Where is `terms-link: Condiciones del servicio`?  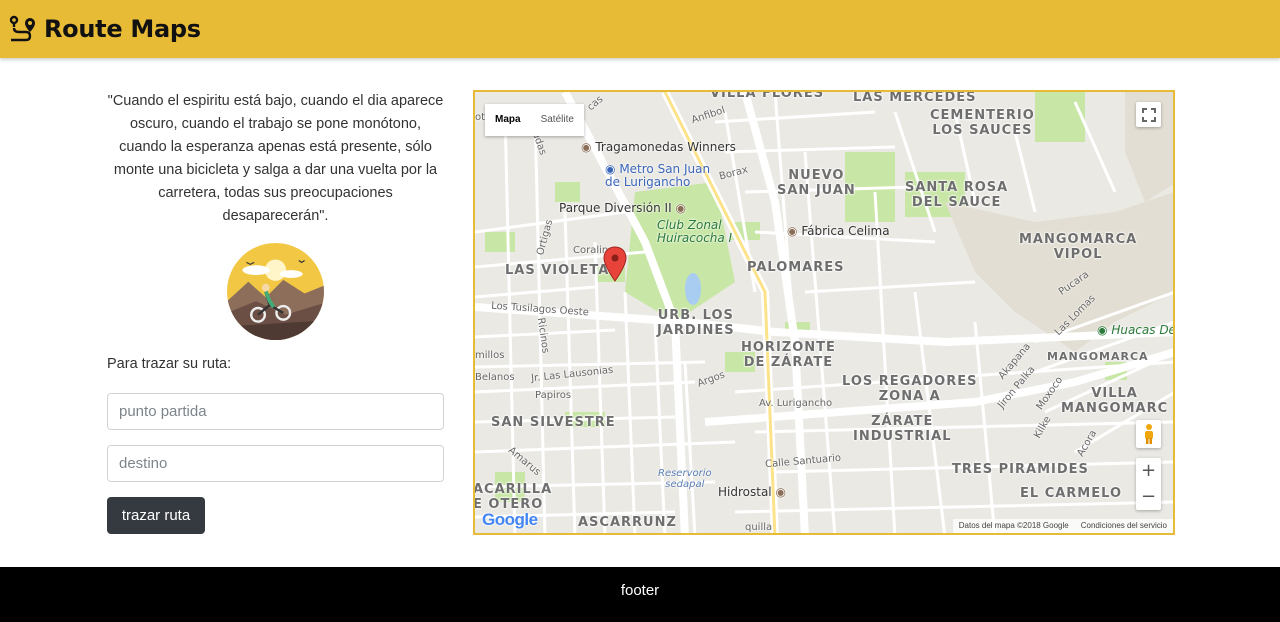 terms-link: Condiciones del servicio is located at coordinates (1124, 526).